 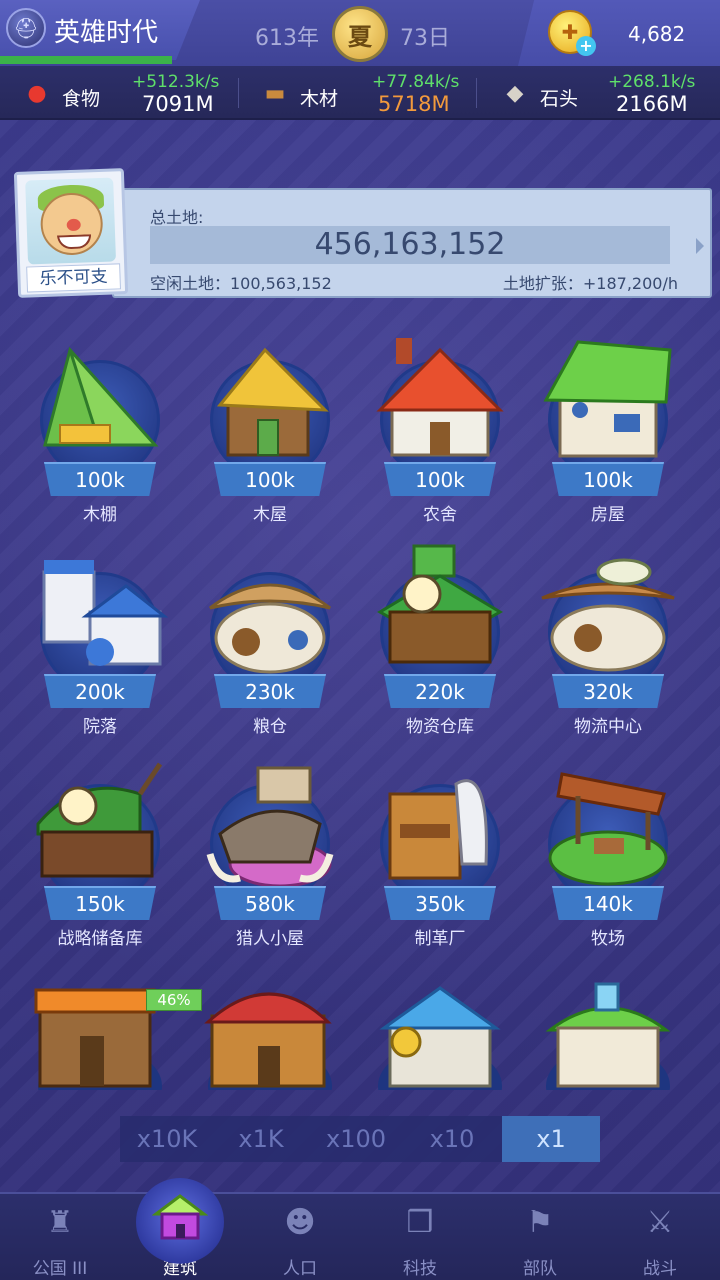 I want to click on building-name: 猎人小屋, so click(x=270, y=939).